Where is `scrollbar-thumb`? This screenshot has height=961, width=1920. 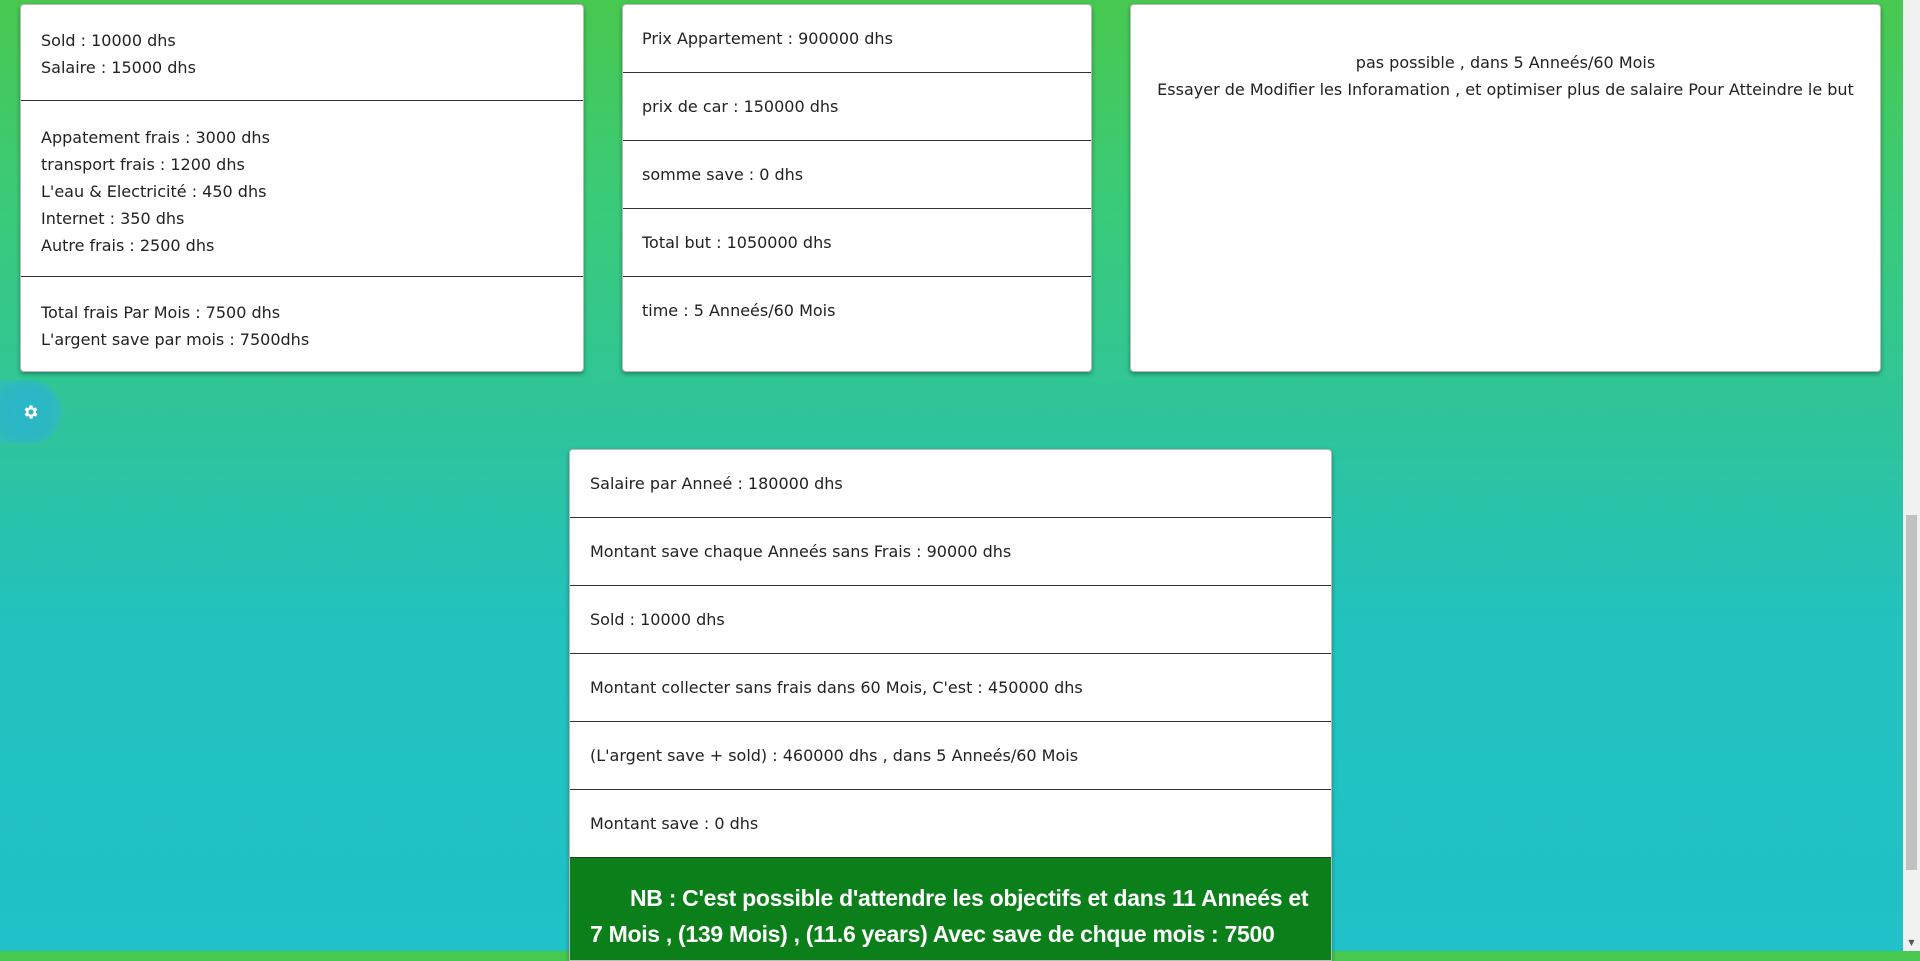 scrollbar-thumb is located at coordinates (1911, 692).